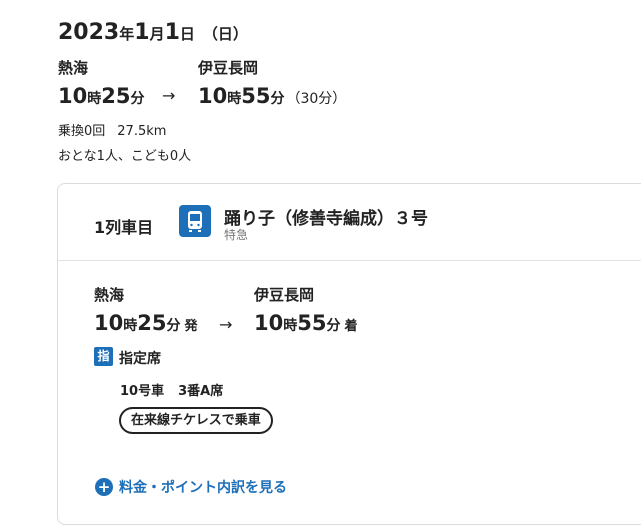  I want to click on passenger-count: おとな1人、こども0人, so click(125, 156).